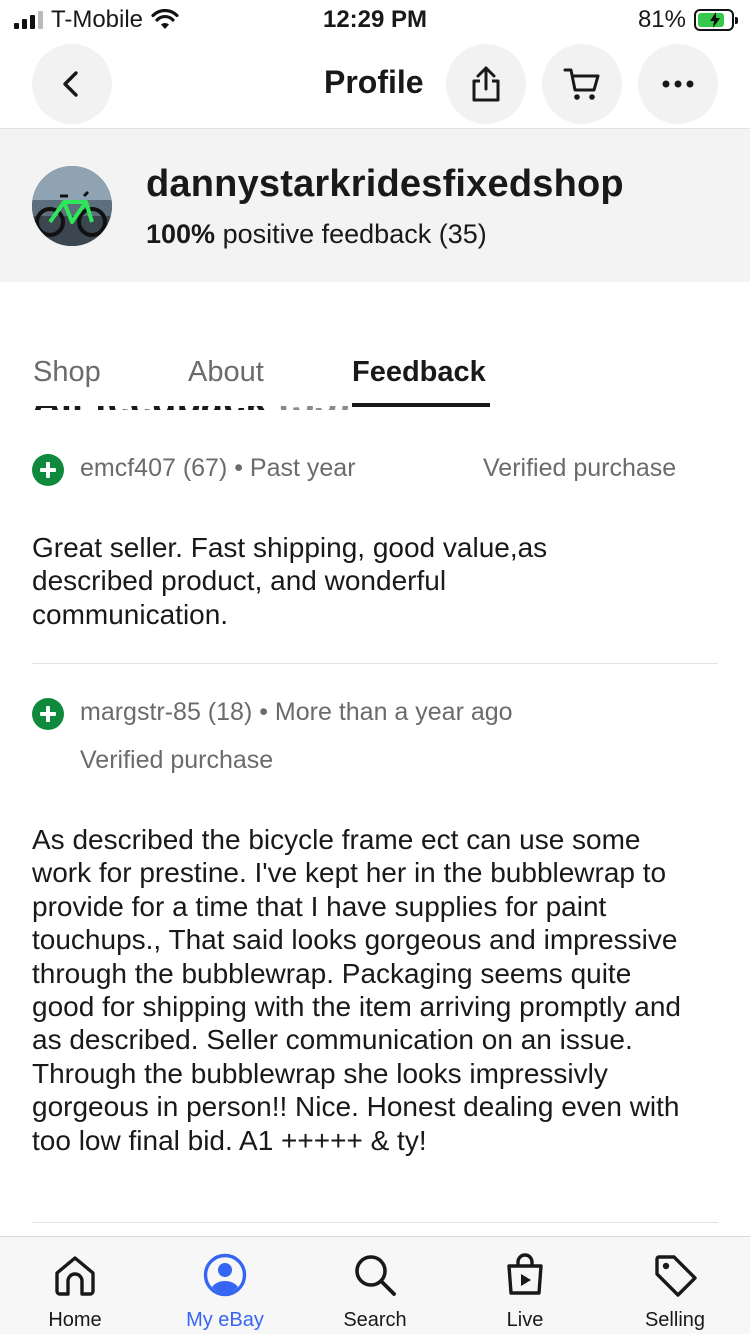 The height and width of the screenshot is (1334, 750). I want to click on share-icon, so click(486, 84).